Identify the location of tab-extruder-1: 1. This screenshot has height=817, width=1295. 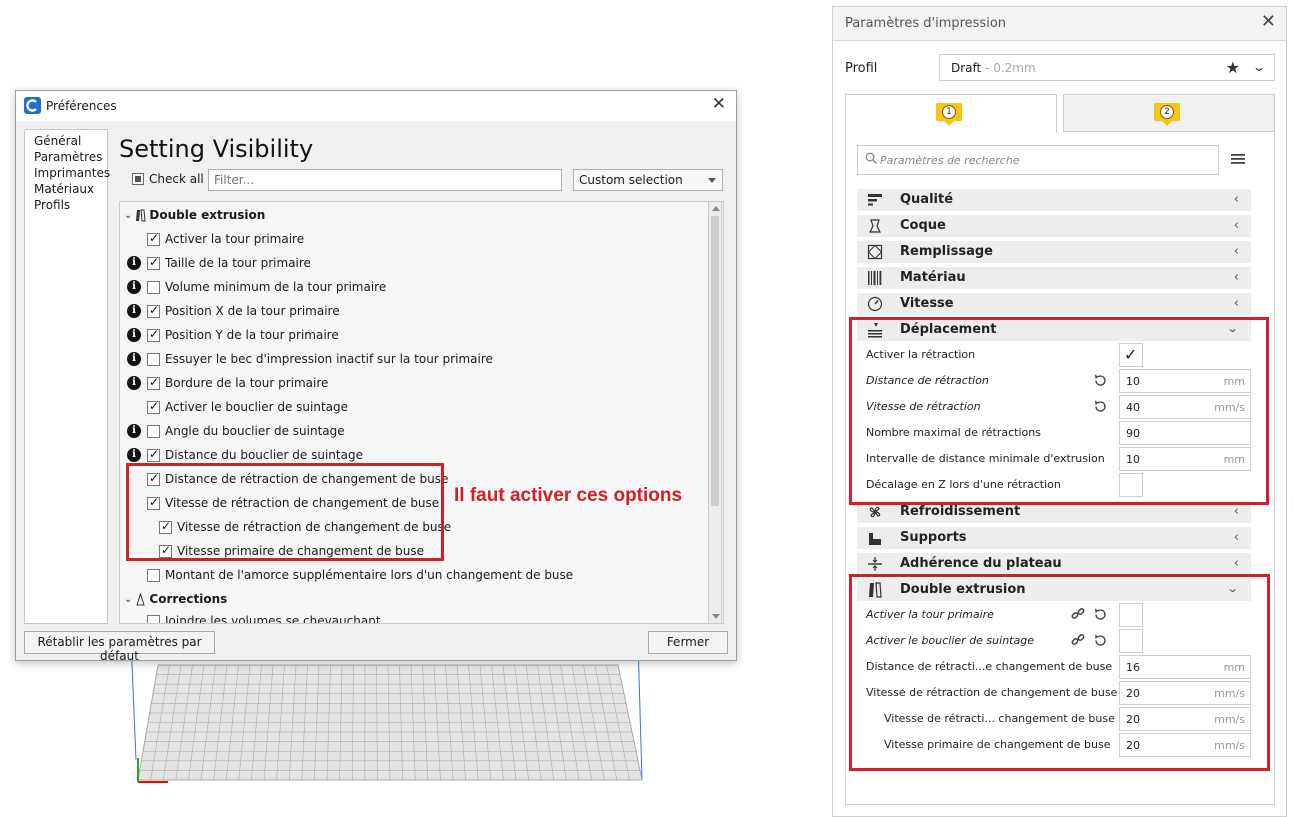
(951, 114).